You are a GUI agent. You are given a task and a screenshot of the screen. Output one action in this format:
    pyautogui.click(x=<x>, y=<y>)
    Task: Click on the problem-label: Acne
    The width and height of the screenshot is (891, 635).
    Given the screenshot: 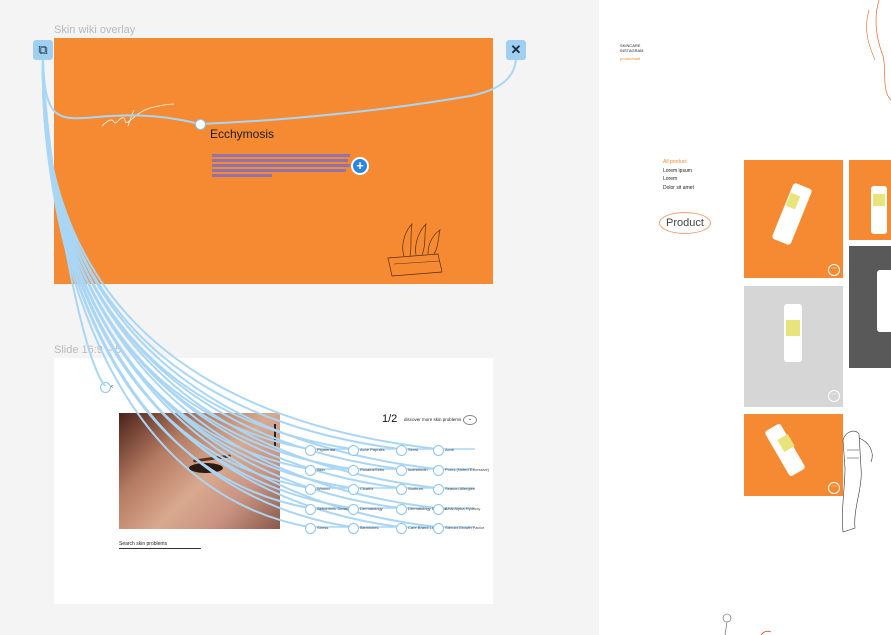 What is the action you would take?
    pyautogui.click(x=449, y=449)
    